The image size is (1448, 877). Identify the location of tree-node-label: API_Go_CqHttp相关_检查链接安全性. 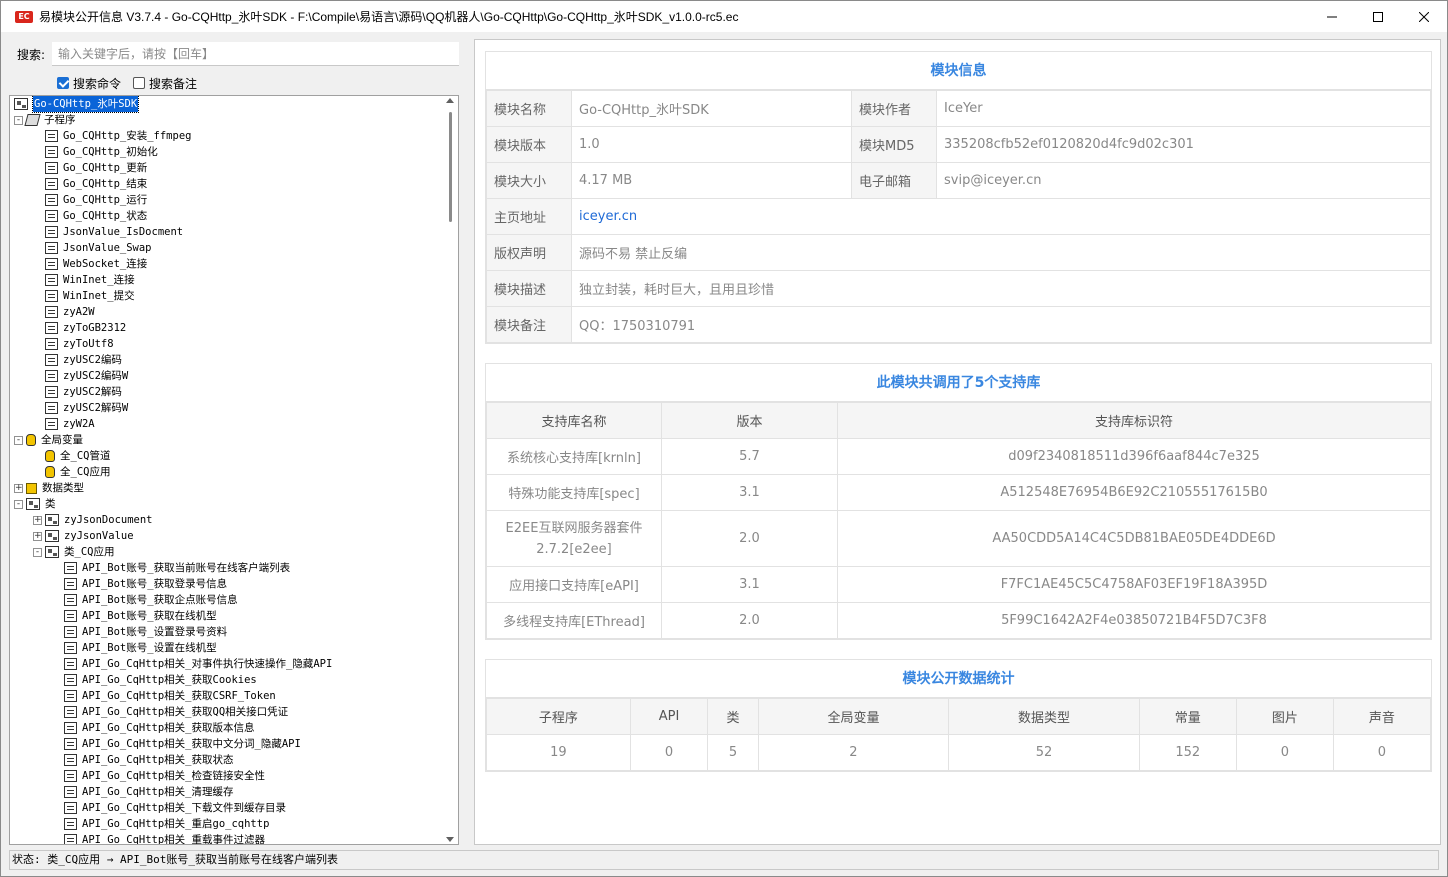
(174, 776).